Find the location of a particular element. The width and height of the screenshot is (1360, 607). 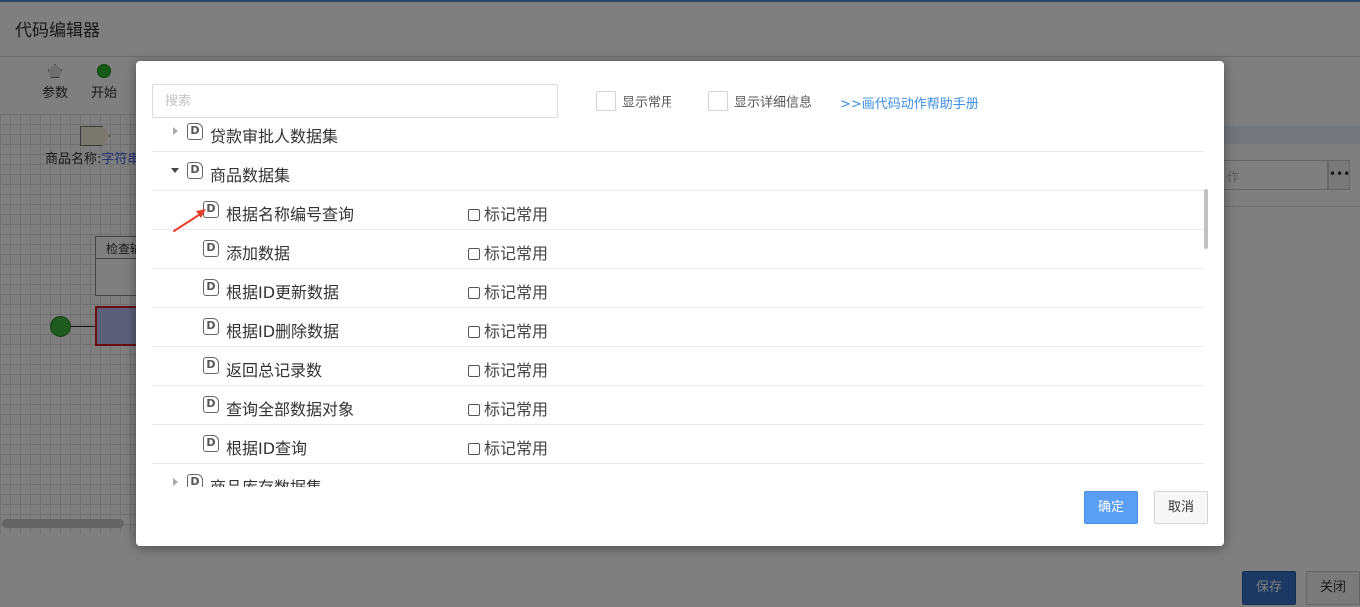

confirm-button: 确定 is located at coordinates (1111, 507).